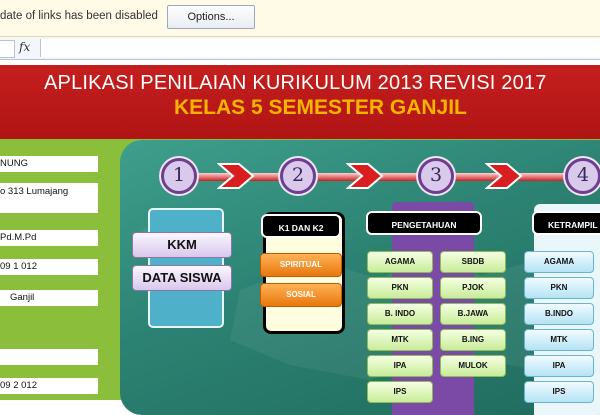 Image resolution: width=600 pixels, height=415 pixels. What do you see at coordinates (400, 366) in the screenshot?
I see `pengetahuan-ipa-button: IPA` at bounding box center [400, 366].